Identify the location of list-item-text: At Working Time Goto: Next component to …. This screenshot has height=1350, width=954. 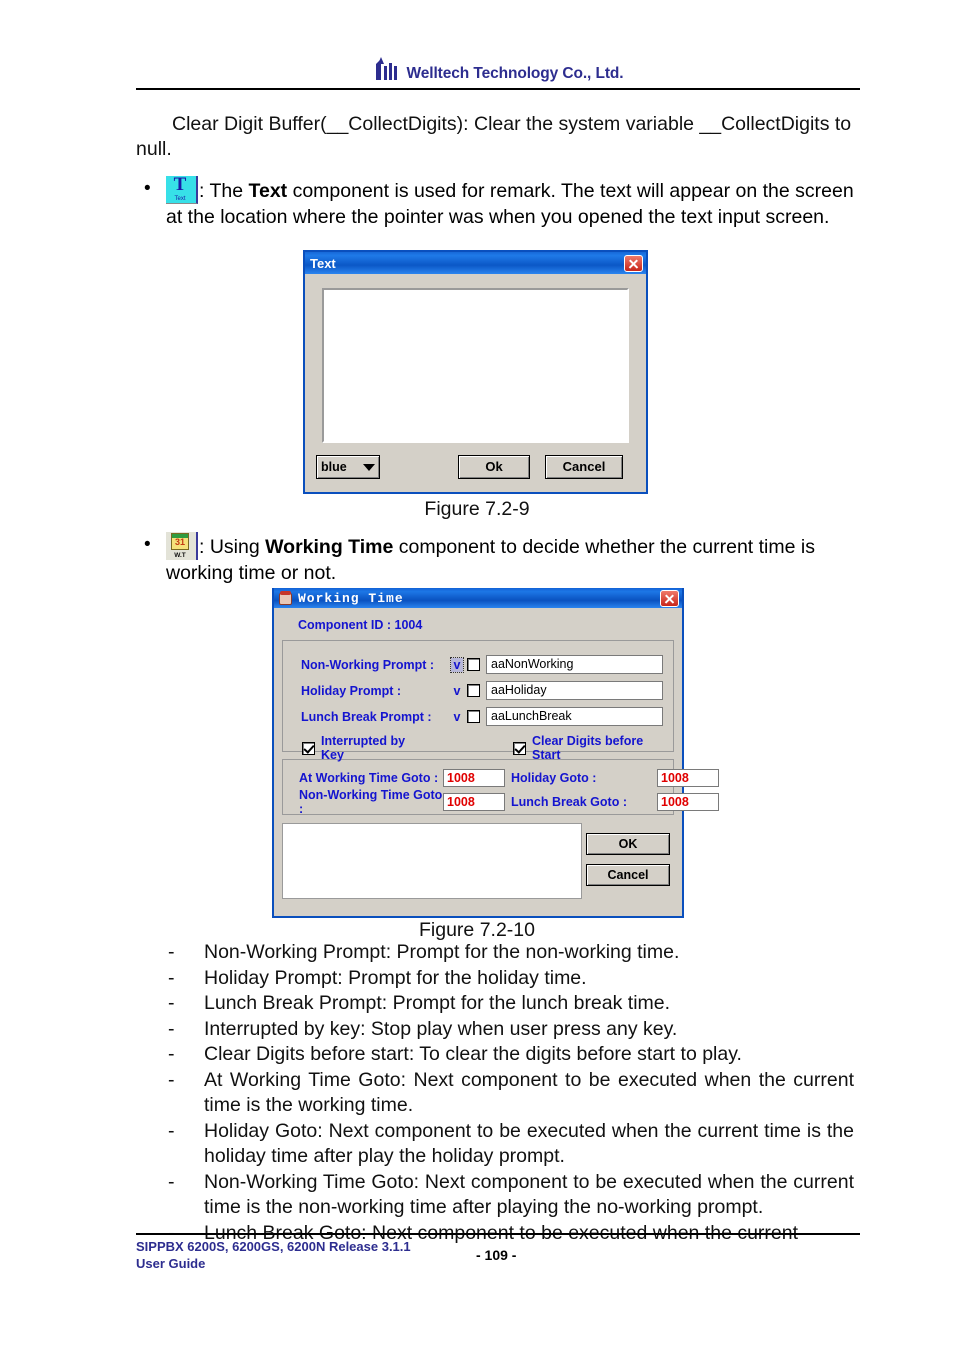
(529, 1092).